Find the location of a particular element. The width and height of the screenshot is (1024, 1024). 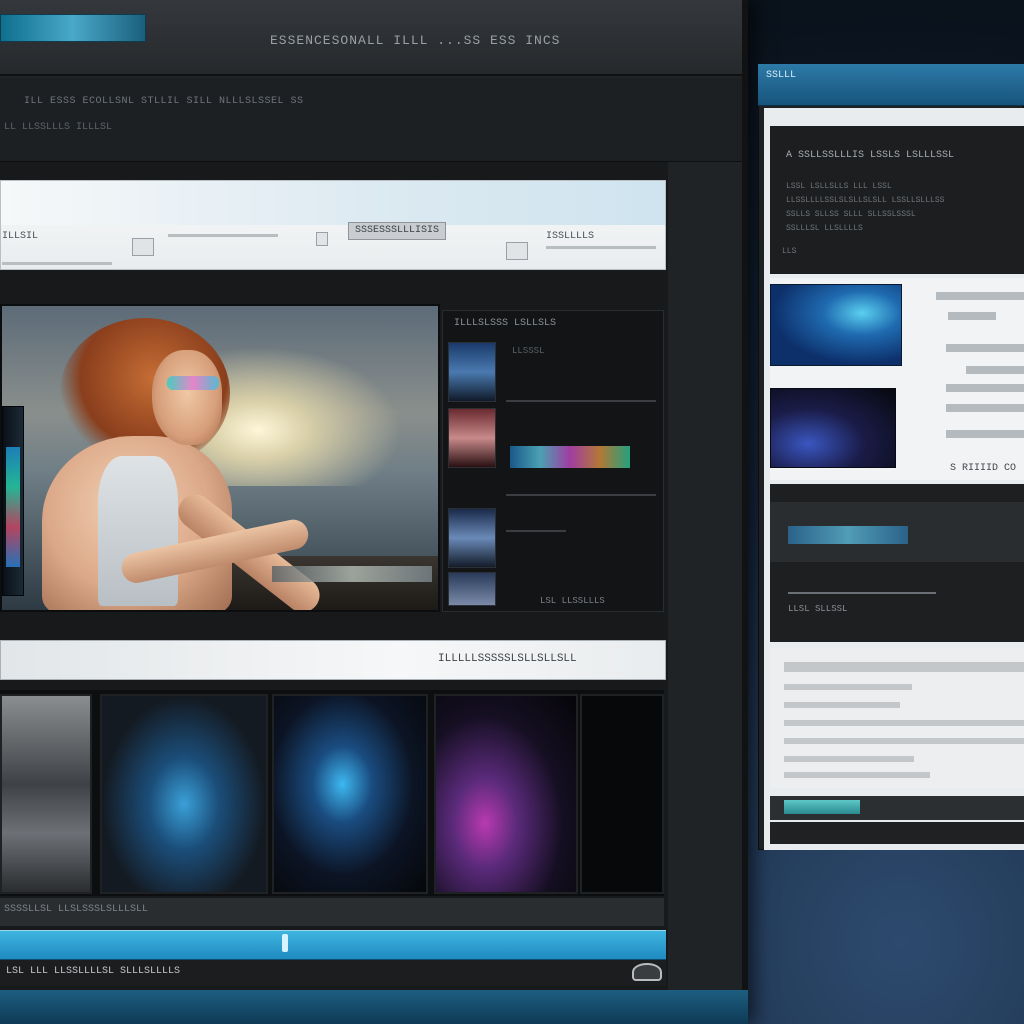

toolbar-main-button: SSSESSSLLLISIS is located at coordinates (397, 231).